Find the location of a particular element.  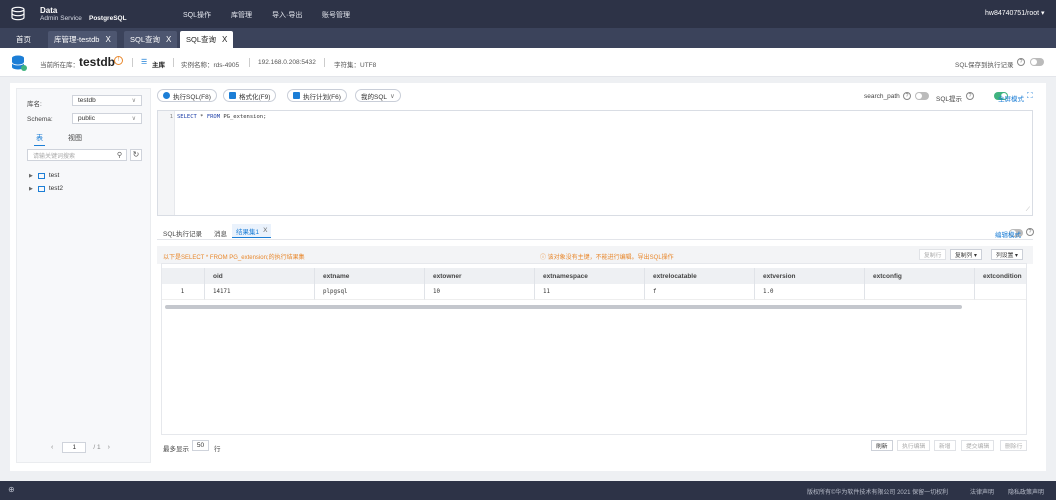

column-header: extowner is located at coordinates (480, 276).